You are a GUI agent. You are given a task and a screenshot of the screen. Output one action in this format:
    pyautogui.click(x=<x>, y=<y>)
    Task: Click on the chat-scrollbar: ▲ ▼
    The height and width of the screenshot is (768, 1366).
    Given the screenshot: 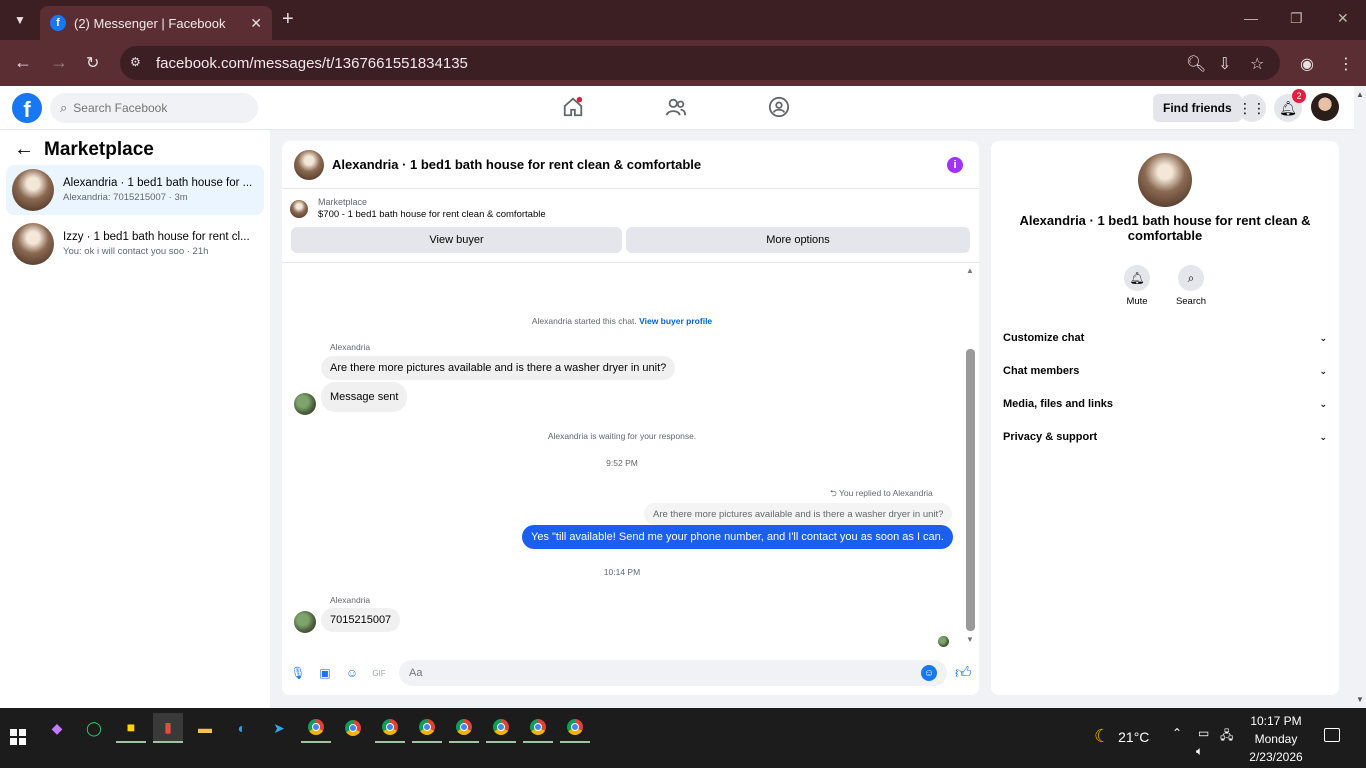 What is the action you would take?
    pyautogui.click(x=970, y=455)
    